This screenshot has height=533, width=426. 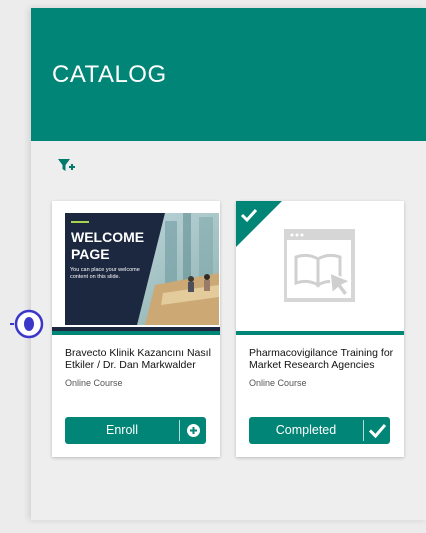 I want to click on thumbnail-heading-2: PAGE, so click(x=90, y=254).